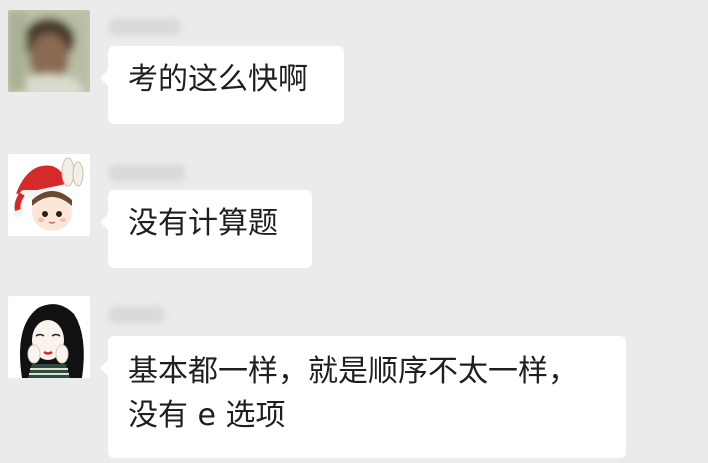  I want to click on blurred-photo-avatar, so click(49, 51).